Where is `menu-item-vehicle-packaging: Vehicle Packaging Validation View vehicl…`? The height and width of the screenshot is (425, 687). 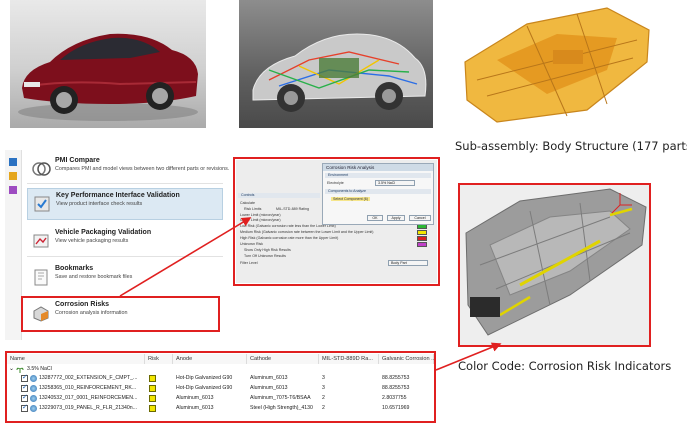 menu-item-vehicle-packaging: Vehicle Packaging Validation View vehicl… is located at coordinates (125, 237).